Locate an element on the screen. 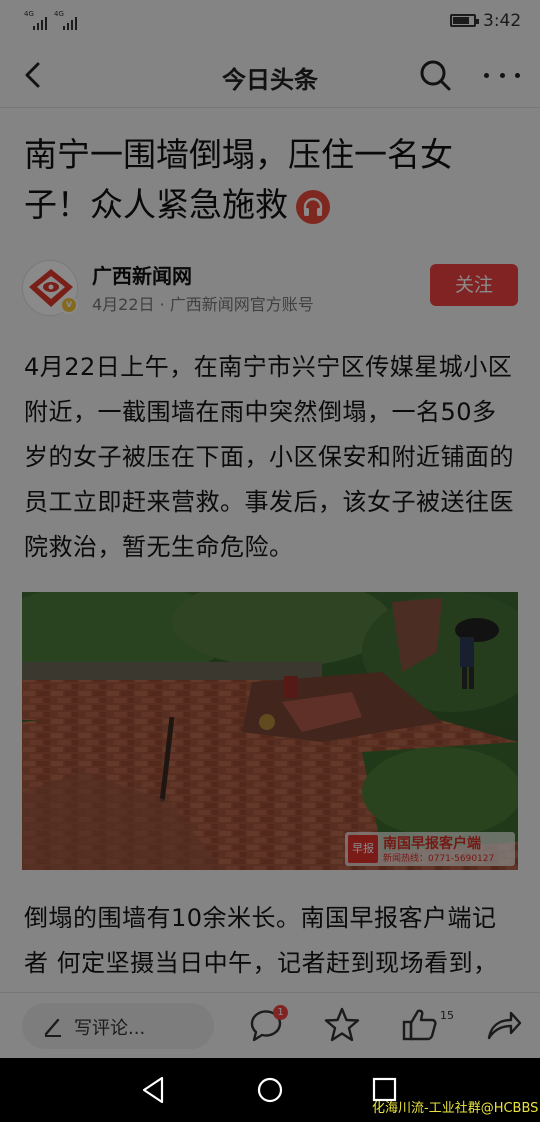 This screenshot has height=1122, width=540. more-dots-icon is located at coordinates (486, 75).